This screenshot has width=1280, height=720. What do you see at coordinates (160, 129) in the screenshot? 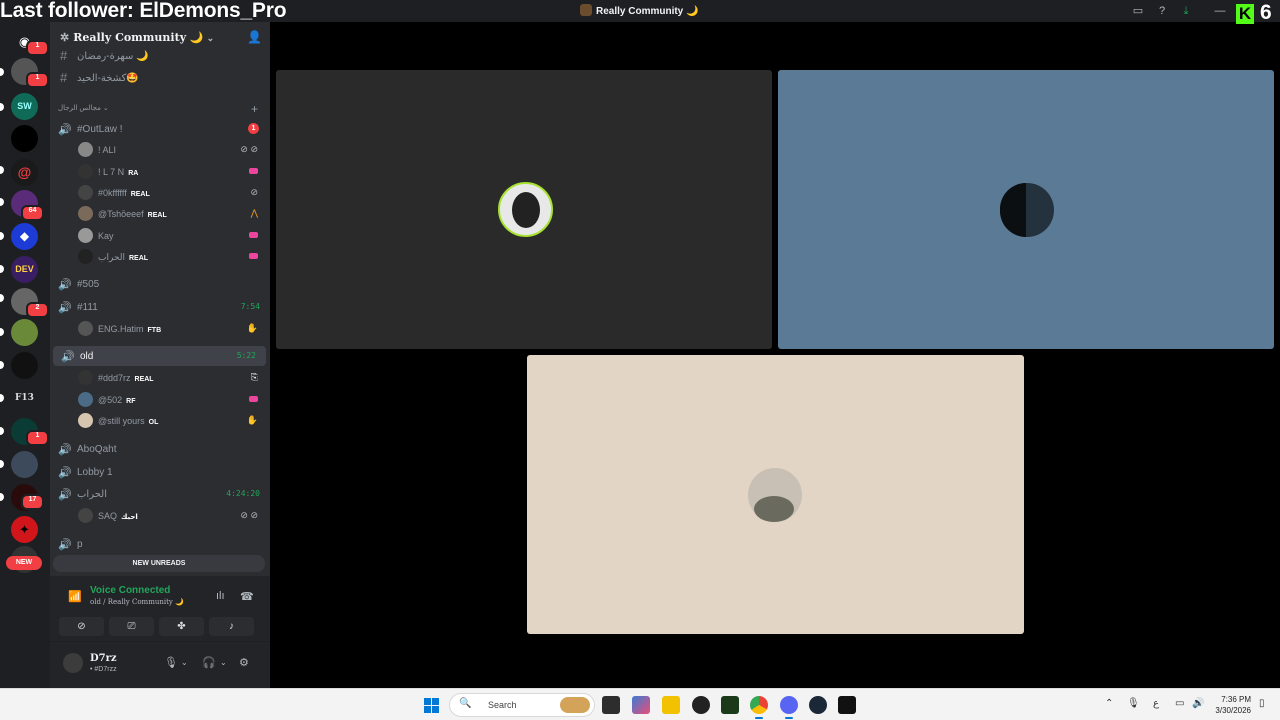
I see `voice-channel: 🔊 #OutLaw ! 1` at bounding box center [160, 129].